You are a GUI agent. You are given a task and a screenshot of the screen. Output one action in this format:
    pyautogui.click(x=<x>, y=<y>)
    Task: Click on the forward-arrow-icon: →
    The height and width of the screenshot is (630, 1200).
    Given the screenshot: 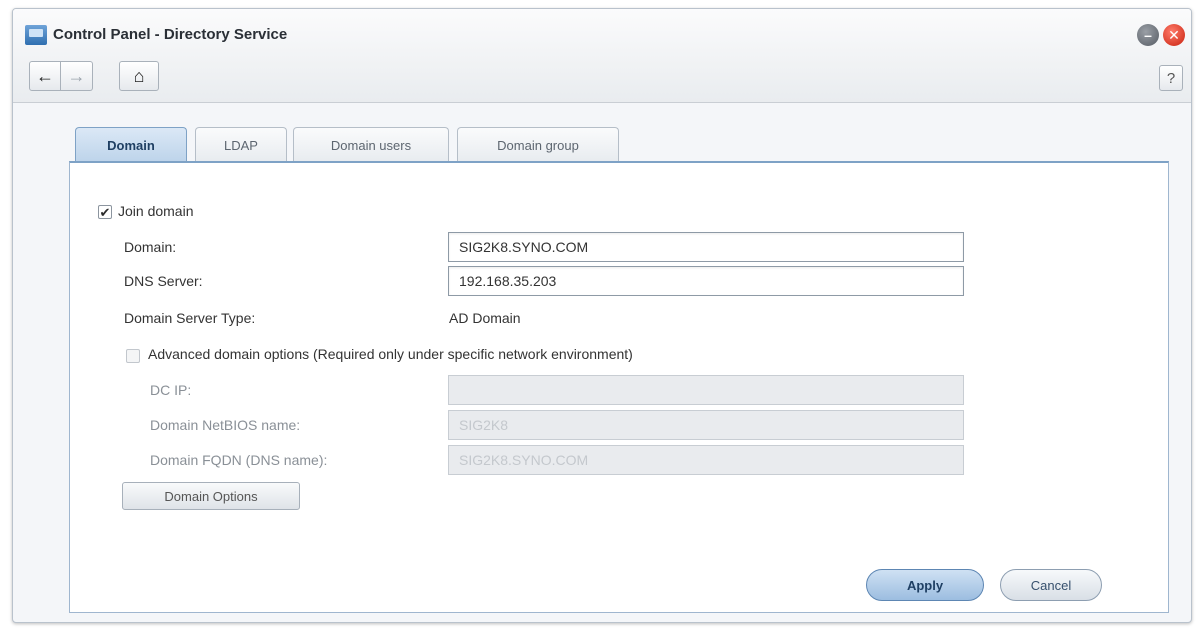 What is the action you would take?
    pyautogui.click(x=76, y=75)
    